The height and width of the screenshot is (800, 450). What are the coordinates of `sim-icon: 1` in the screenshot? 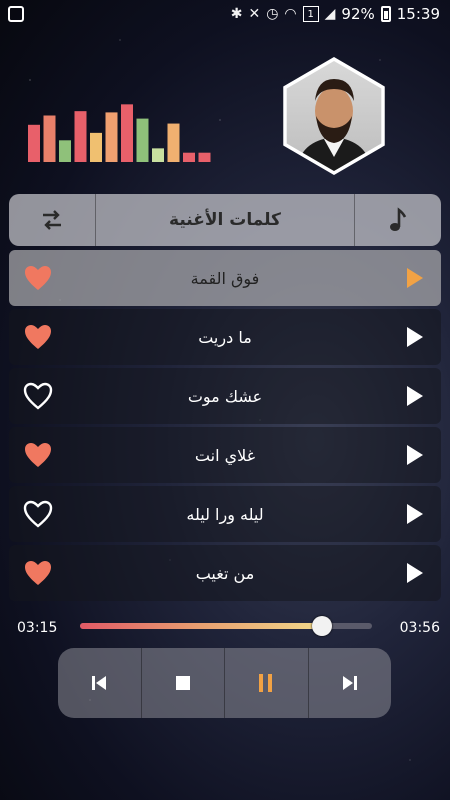 It's located at (310, 14).